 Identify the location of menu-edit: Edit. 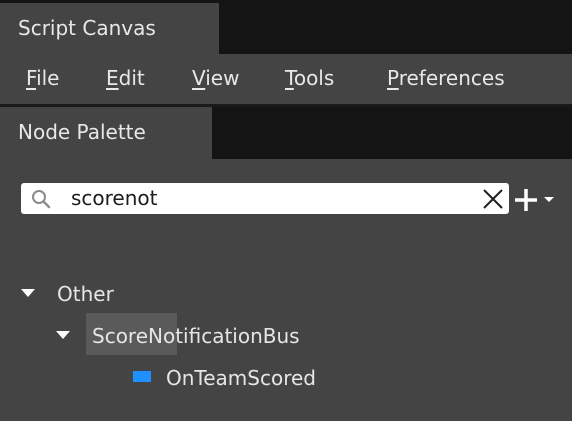
(125, 78).